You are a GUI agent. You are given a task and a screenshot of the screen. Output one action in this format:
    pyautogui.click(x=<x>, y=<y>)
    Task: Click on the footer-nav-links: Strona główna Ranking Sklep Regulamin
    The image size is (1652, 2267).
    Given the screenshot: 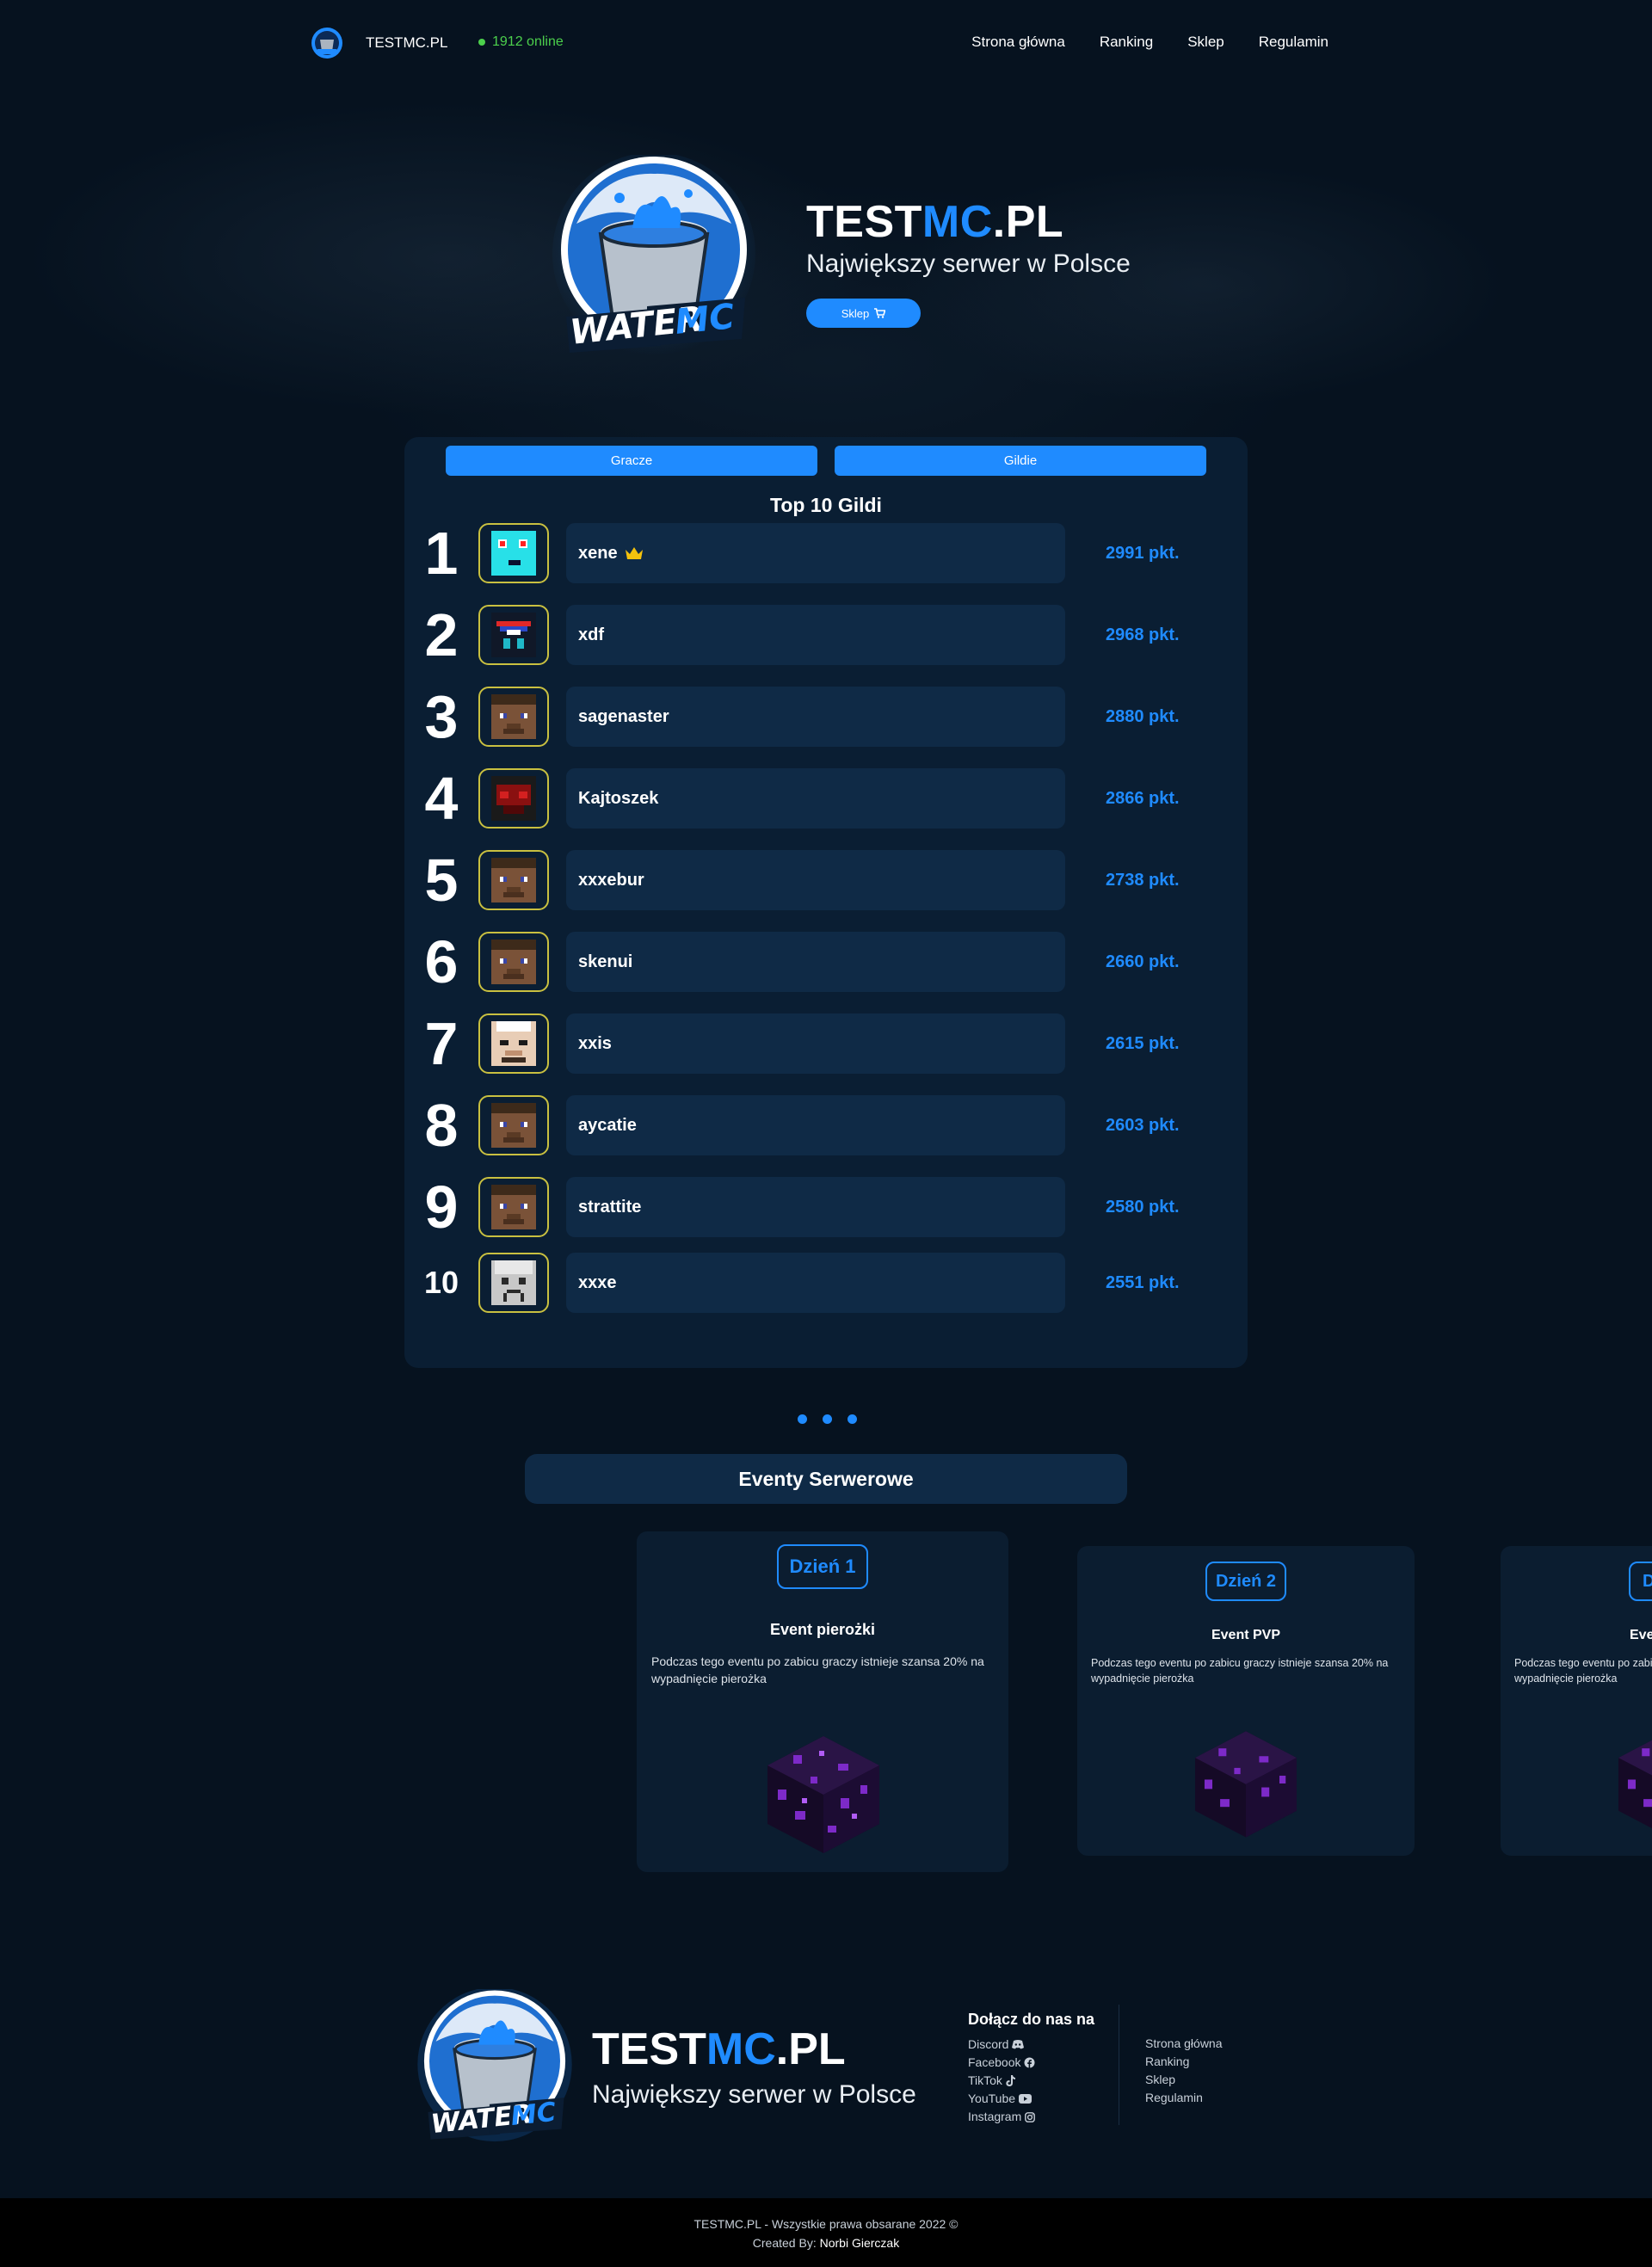 What is the action you would take?
    pyautogui.click(x=1184, y=2071)
    